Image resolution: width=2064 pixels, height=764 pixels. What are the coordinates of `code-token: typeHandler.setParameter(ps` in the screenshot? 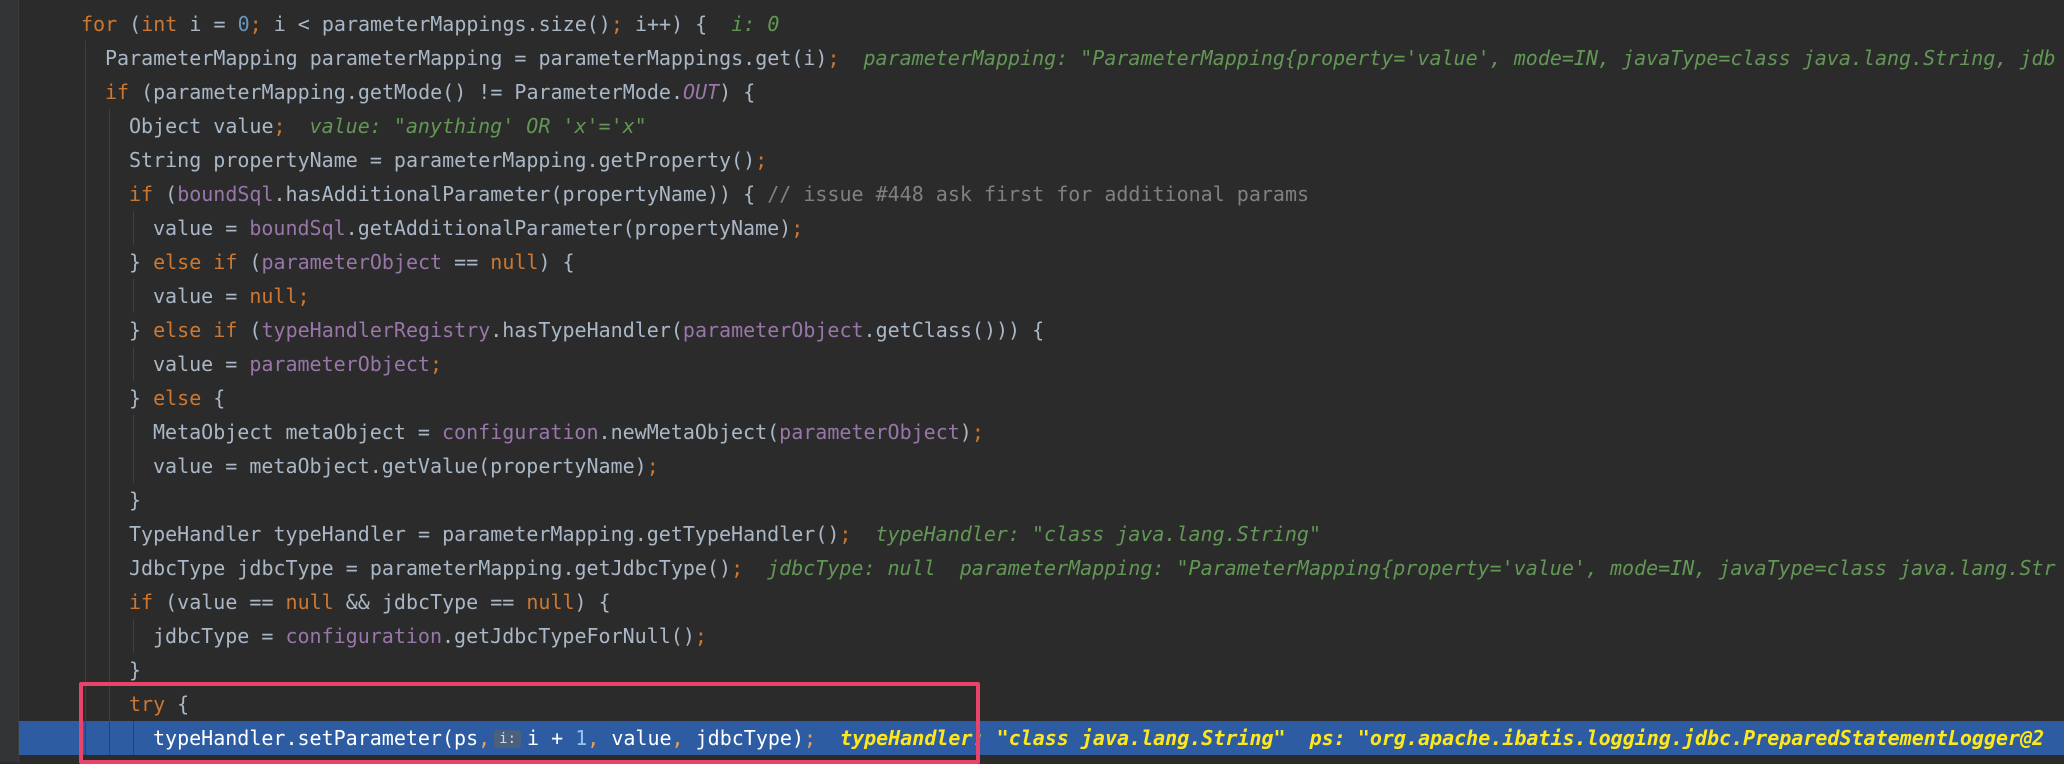 It's located at (316, 738).